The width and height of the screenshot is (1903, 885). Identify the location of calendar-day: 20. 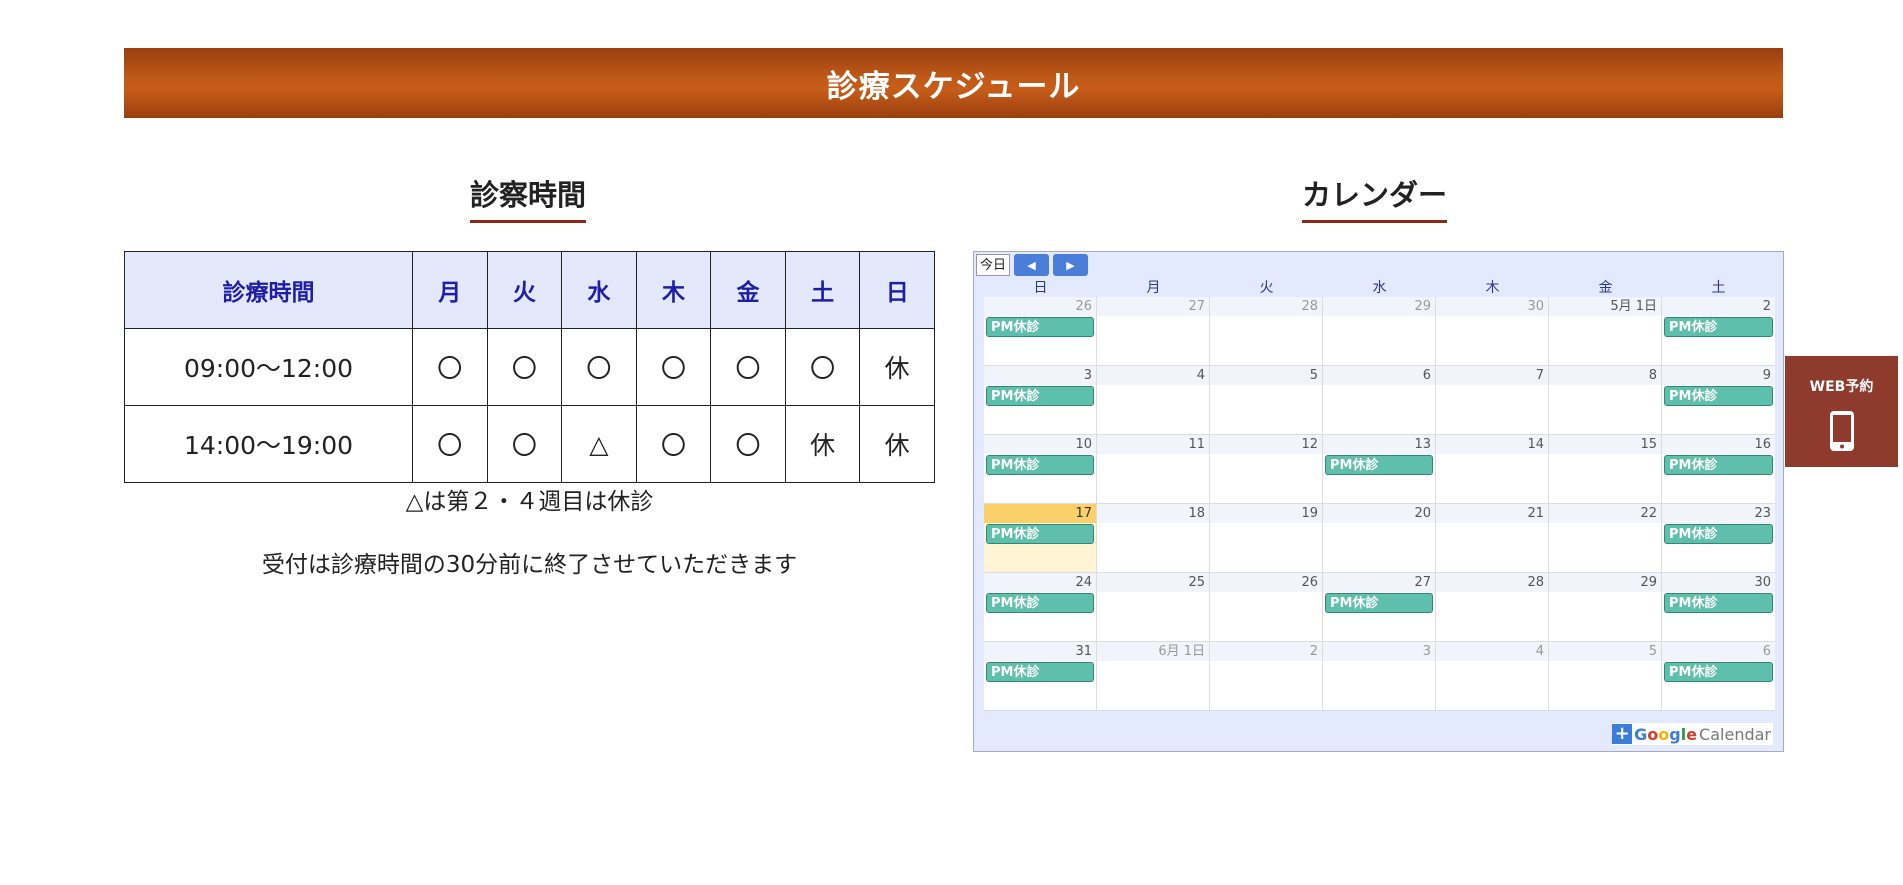
(1379, 538).